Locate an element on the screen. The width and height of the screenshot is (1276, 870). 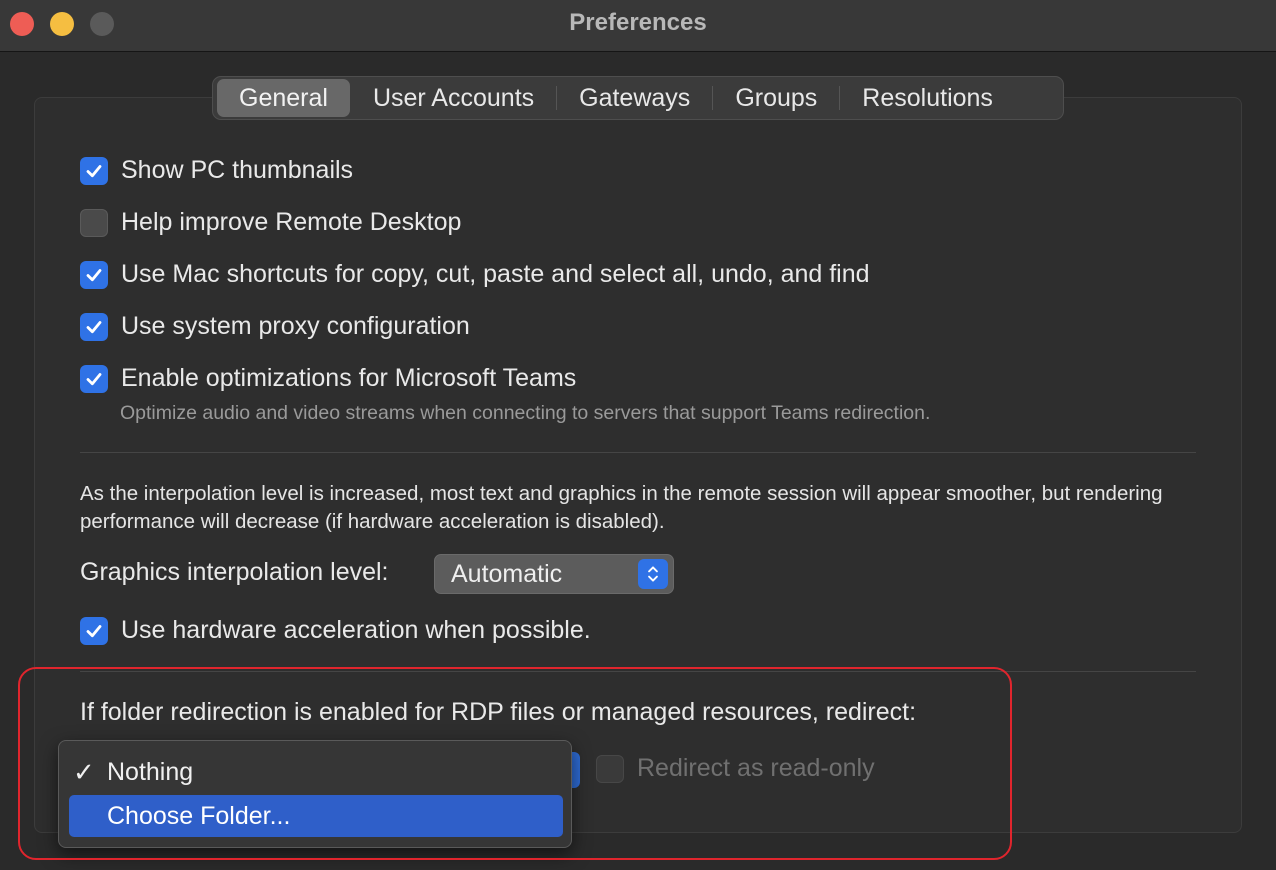
help-improve-checkbox is located at coordinates (94, 222).